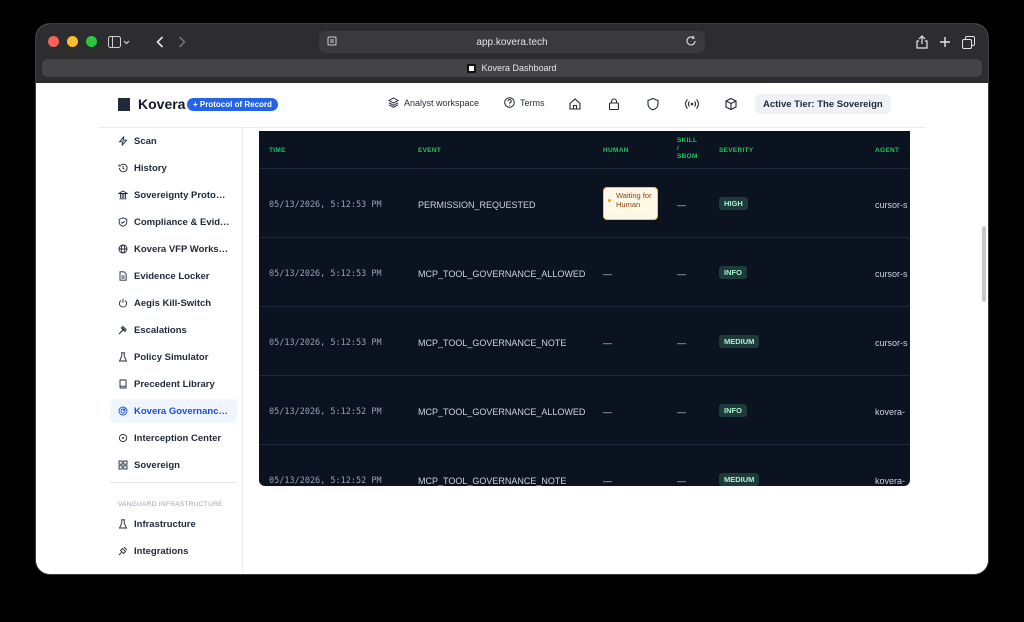  I want to click on browser-titlebar: app.kovera.tech Kovera Dashboard, so click(512, 53).